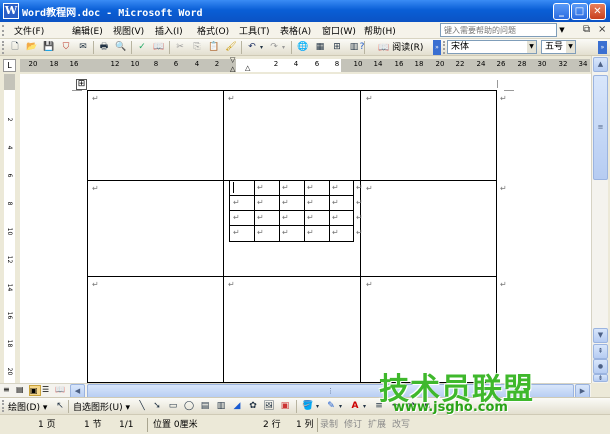 The height and width of the screenshot is (434, 610). What do you see at coordinates (213, 30) in the screenshot?
I see `menu-format: 格式(O)` at bounding box center [213, 30].